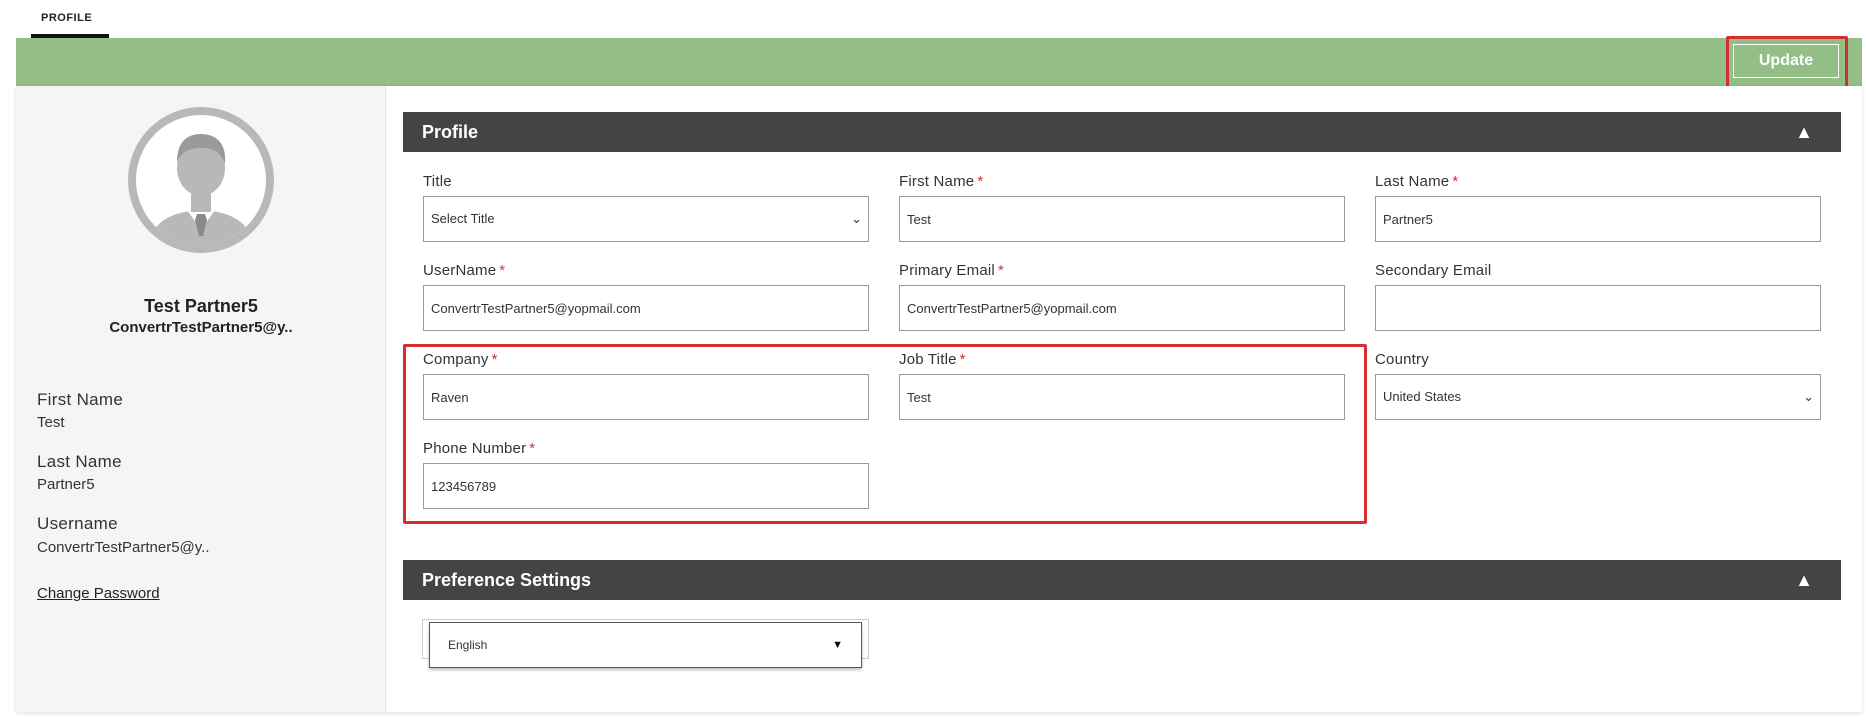 Image resolution: width=1866 pixels, height=720 pixels. Describe the element at coordinates (79, 461) in the screenshot. I see `sidebar-last-name-label: Last Name` at that location.